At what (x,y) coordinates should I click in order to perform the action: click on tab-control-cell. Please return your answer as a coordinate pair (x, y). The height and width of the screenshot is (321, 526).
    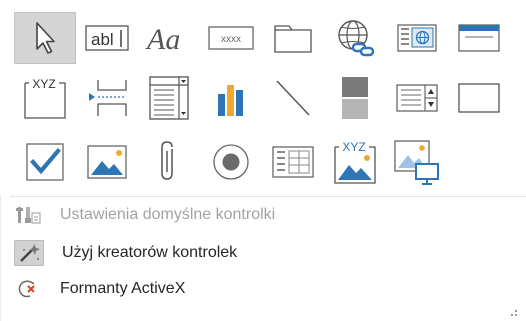
    Looking at the image, I should click on (293, 38).